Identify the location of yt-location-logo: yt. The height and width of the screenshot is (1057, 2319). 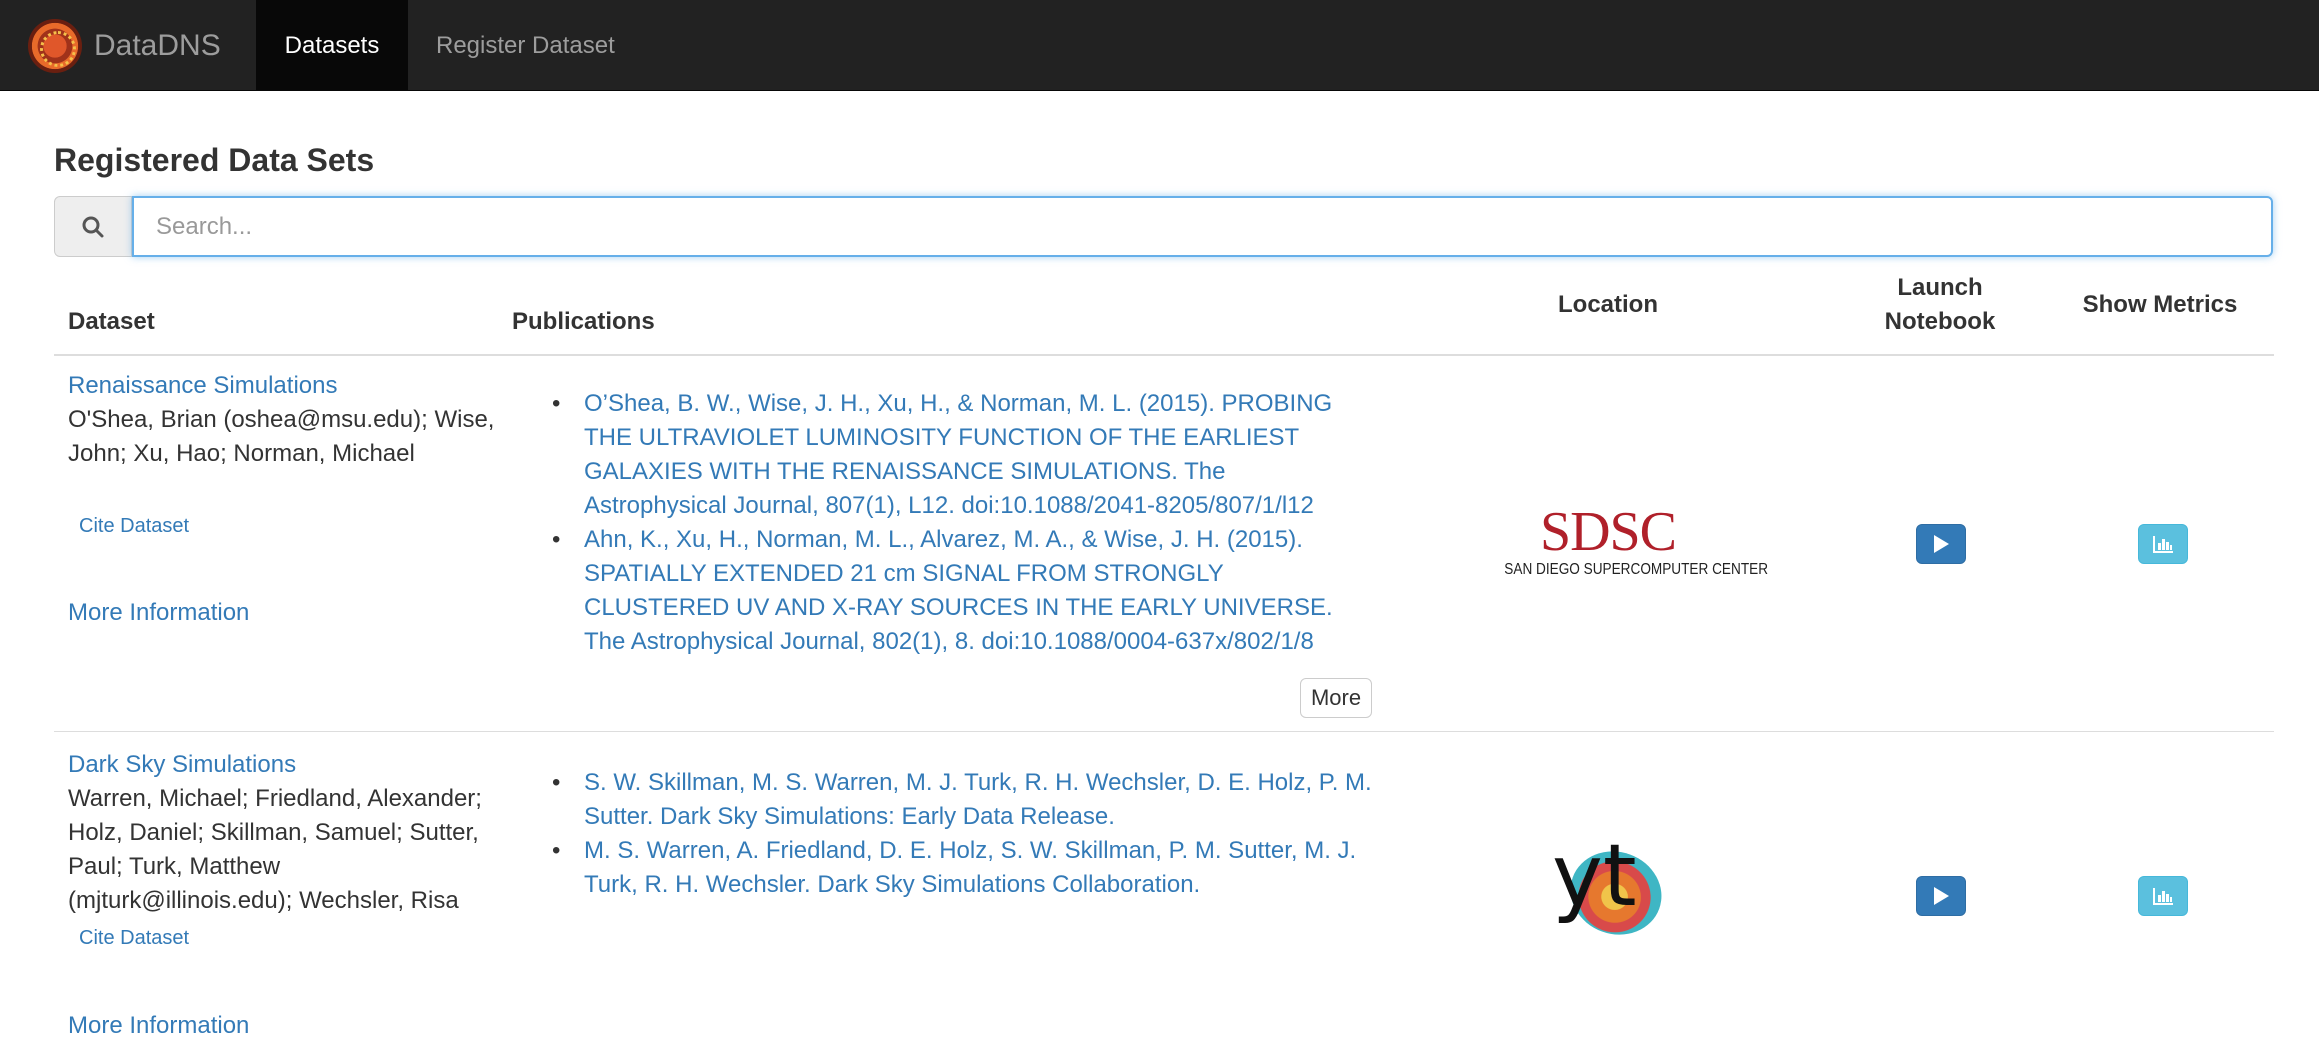
(1612, 887).